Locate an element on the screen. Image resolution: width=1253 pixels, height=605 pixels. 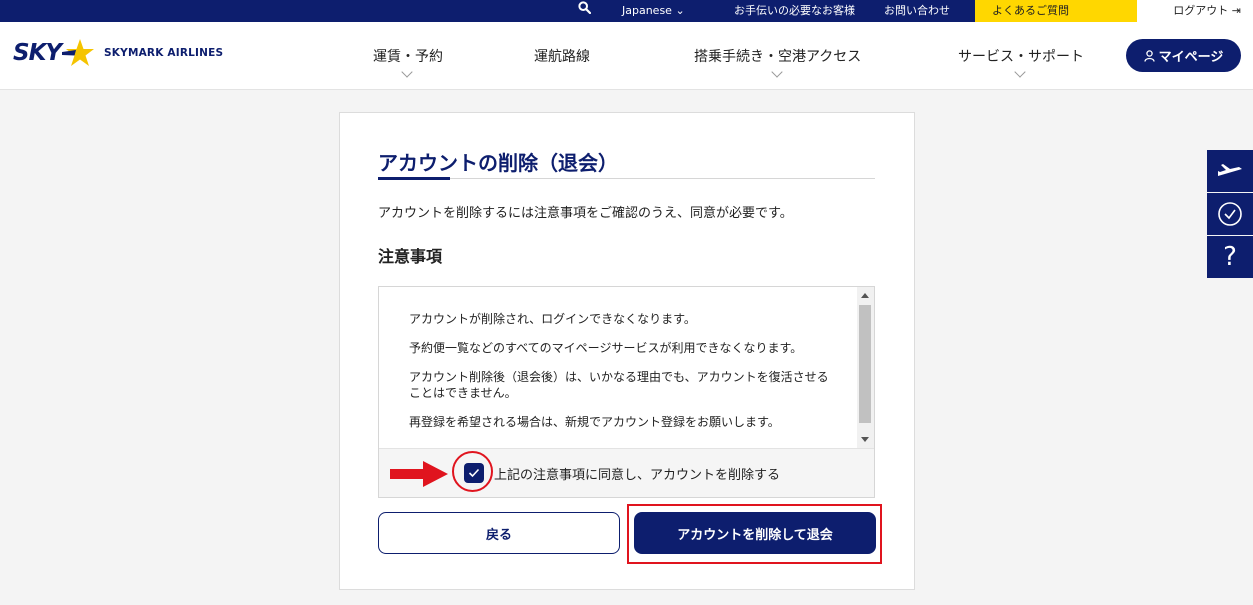
flight-status-button is located at coordinates (1230, 171).